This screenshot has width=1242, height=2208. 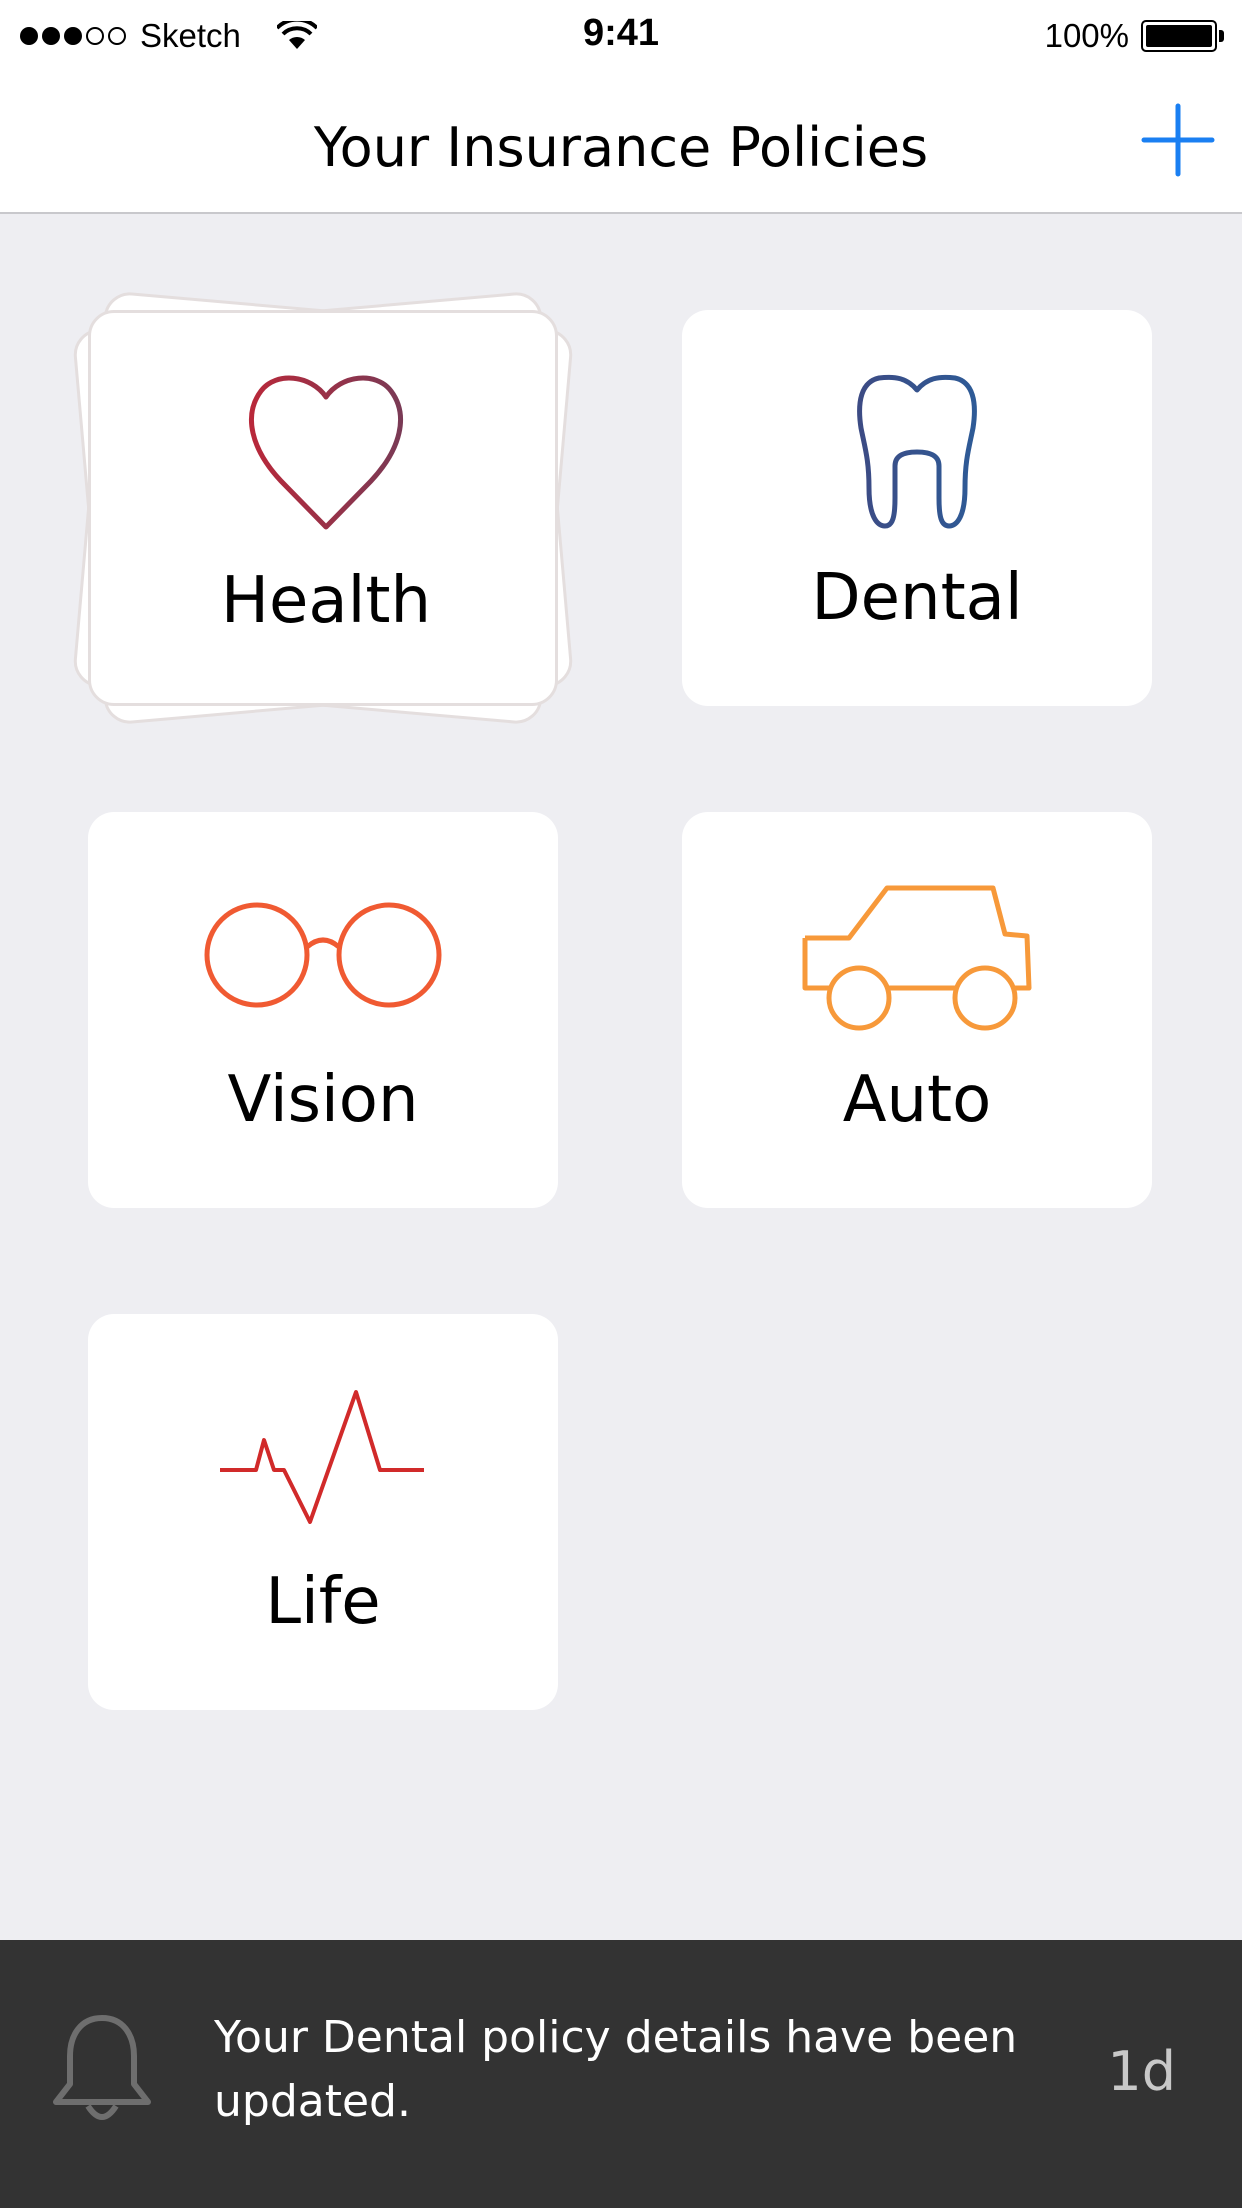 What do you see at coordinates (1086, 35) in the screenshot?
I see `battery-percent: 100%` at bounding box center [1086, 35].